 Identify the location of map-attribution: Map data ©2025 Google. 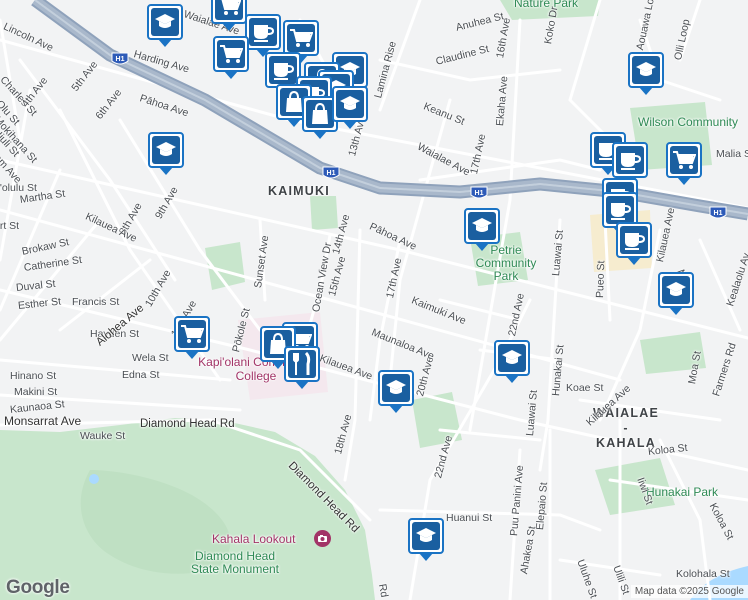
(689, 591).